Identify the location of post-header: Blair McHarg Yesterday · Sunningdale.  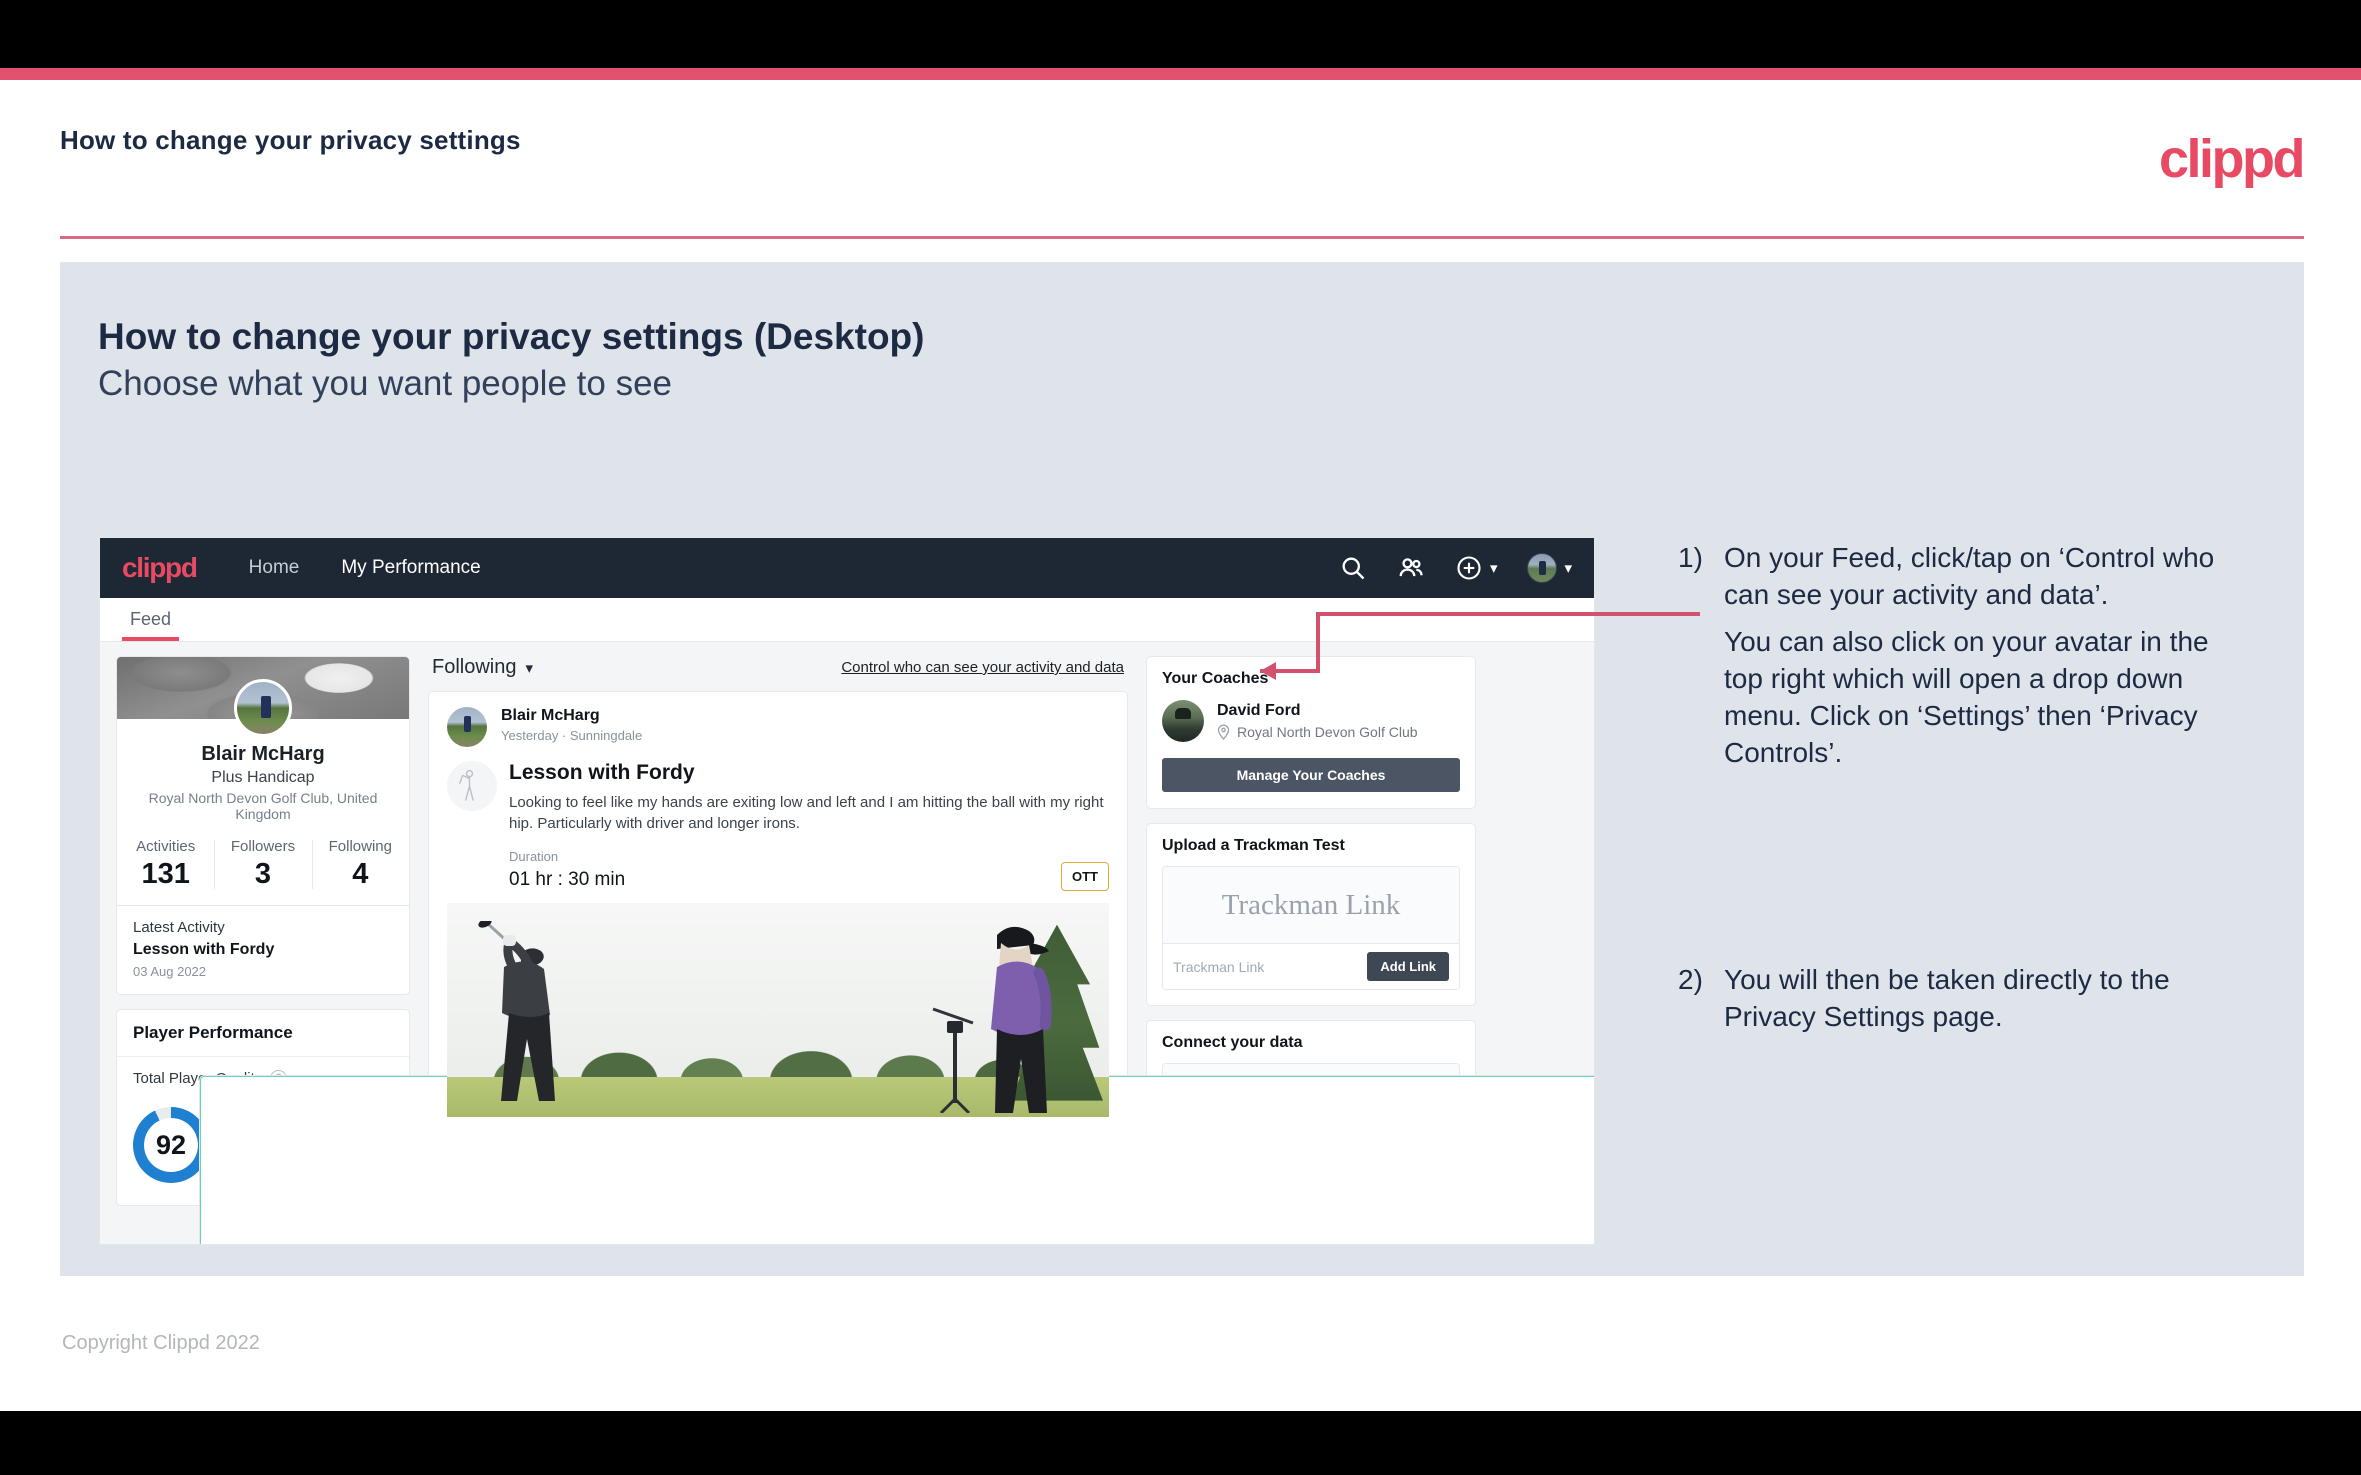
(778, 719).